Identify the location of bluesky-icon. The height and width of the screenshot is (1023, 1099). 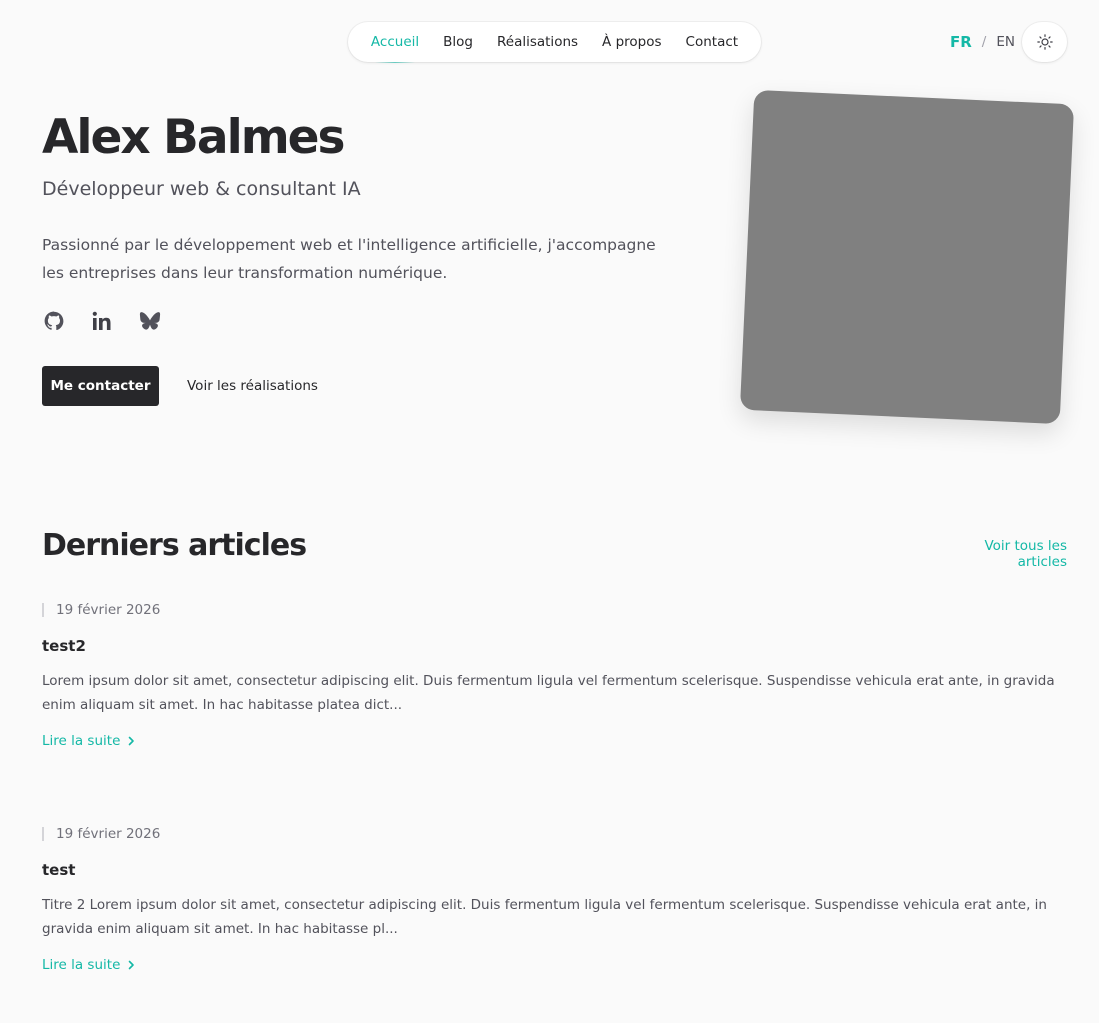
(150, 321).